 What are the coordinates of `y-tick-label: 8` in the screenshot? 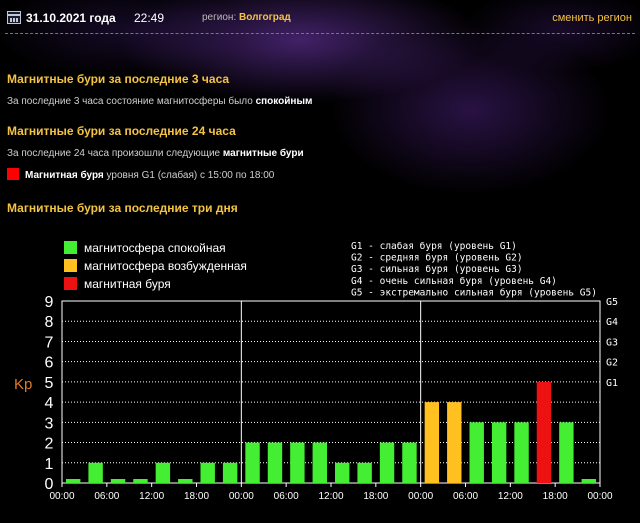 It's located at (49, 322).